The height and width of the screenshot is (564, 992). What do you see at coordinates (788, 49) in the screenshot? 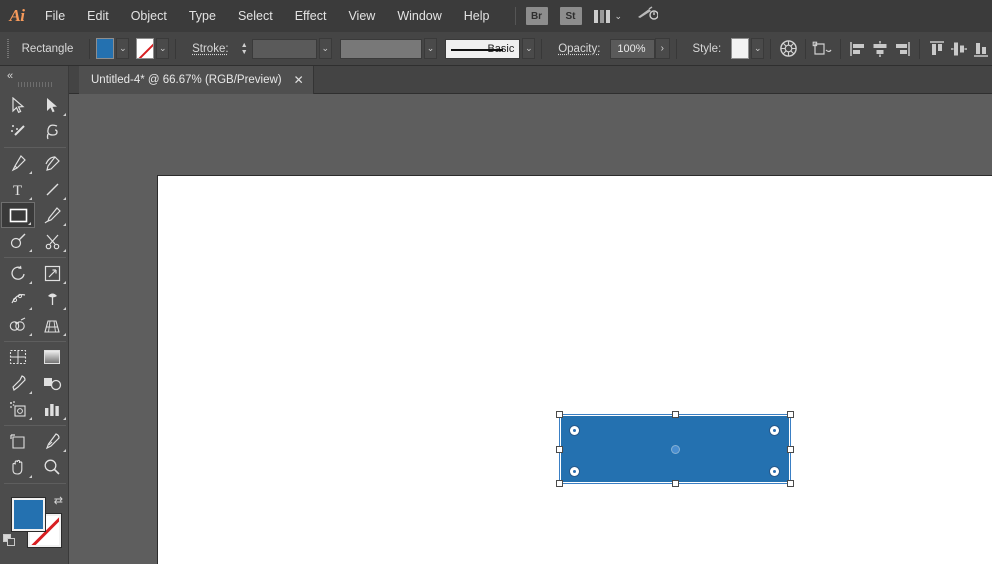
I see `recolor-artwork-icon` at bounding box center [788, 49].